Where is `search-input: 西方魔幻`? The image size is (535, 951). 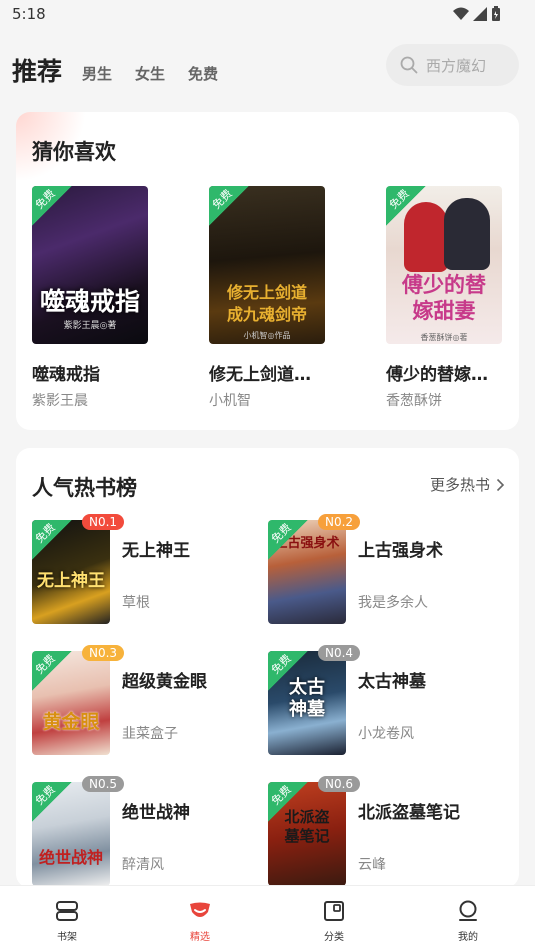 search-input: 西方魔幻 is located at coordinates (452, 65).